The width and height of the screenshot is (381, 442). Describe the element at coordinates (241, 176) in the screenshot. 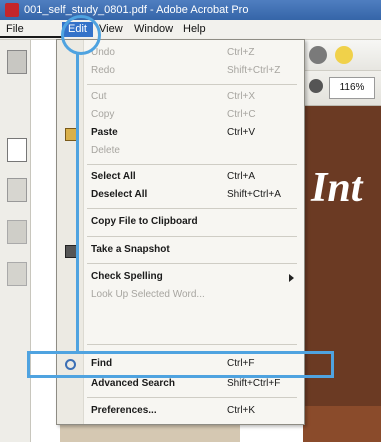

I see `menu-item-shortcut: Ctrl+A` at that location.